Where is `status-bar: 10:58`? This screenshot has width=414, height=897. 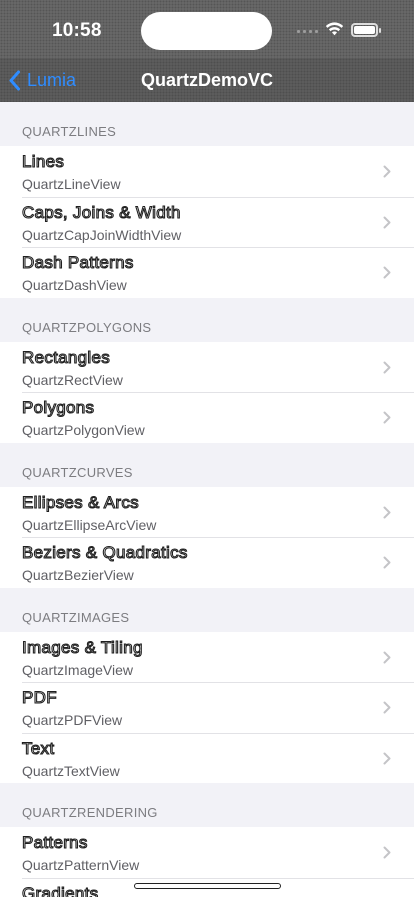 status-bar: 10:58 is located at coordinates (207, 29).